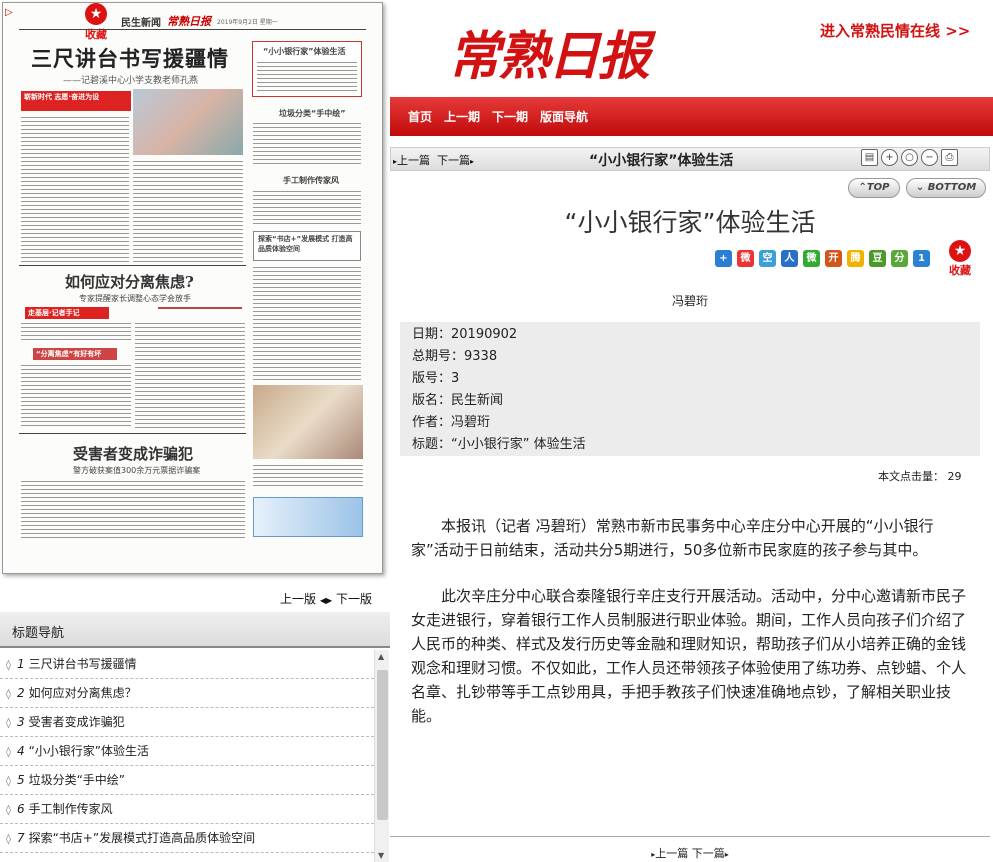  I want to click on douban-icon: 豆, so click(877, 258).